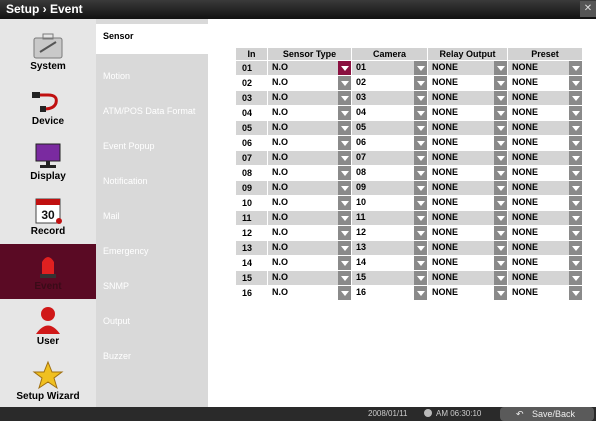 The height and width of the screenshot is (421, 596). I want to click on camera-dropdown: 06, so click(389, 143).